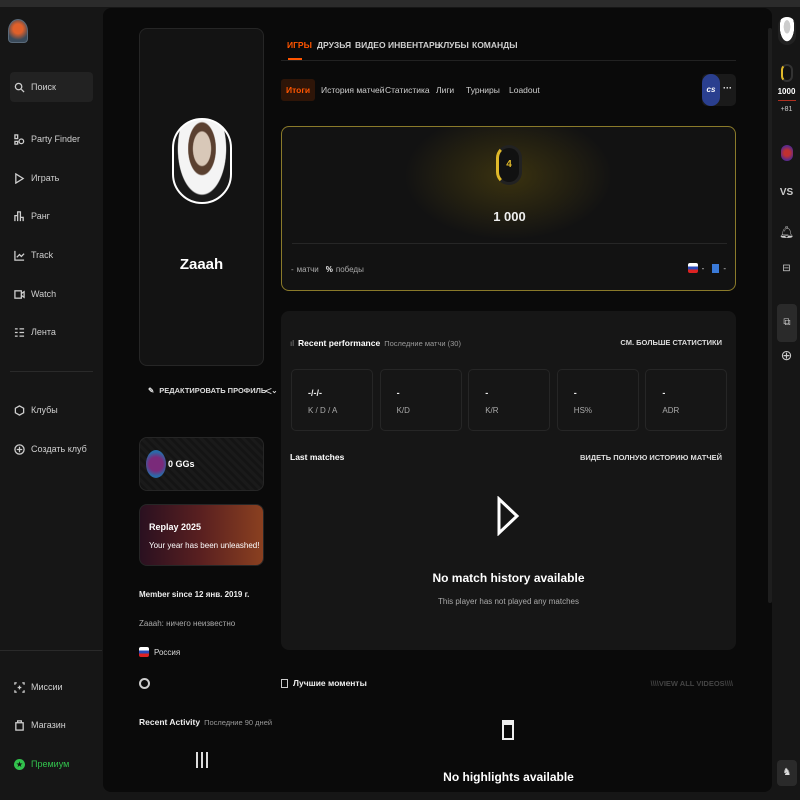  What do you see at coordinates (445, 90) in the screenshot?
I see `subtab-3: Лиги` at bounding box center [445, 90].